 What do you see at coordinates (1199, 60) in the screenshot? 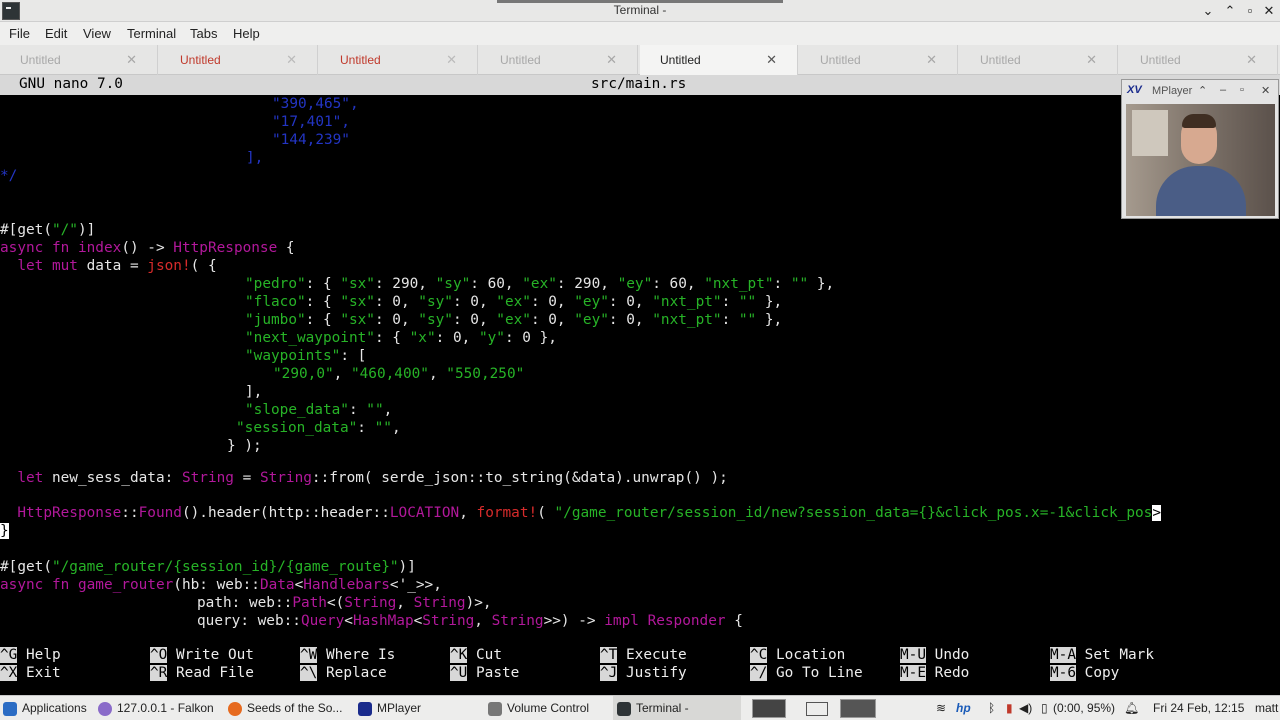
I see `tab-8: Untitled ✕` at bounding box center [1199, 60].